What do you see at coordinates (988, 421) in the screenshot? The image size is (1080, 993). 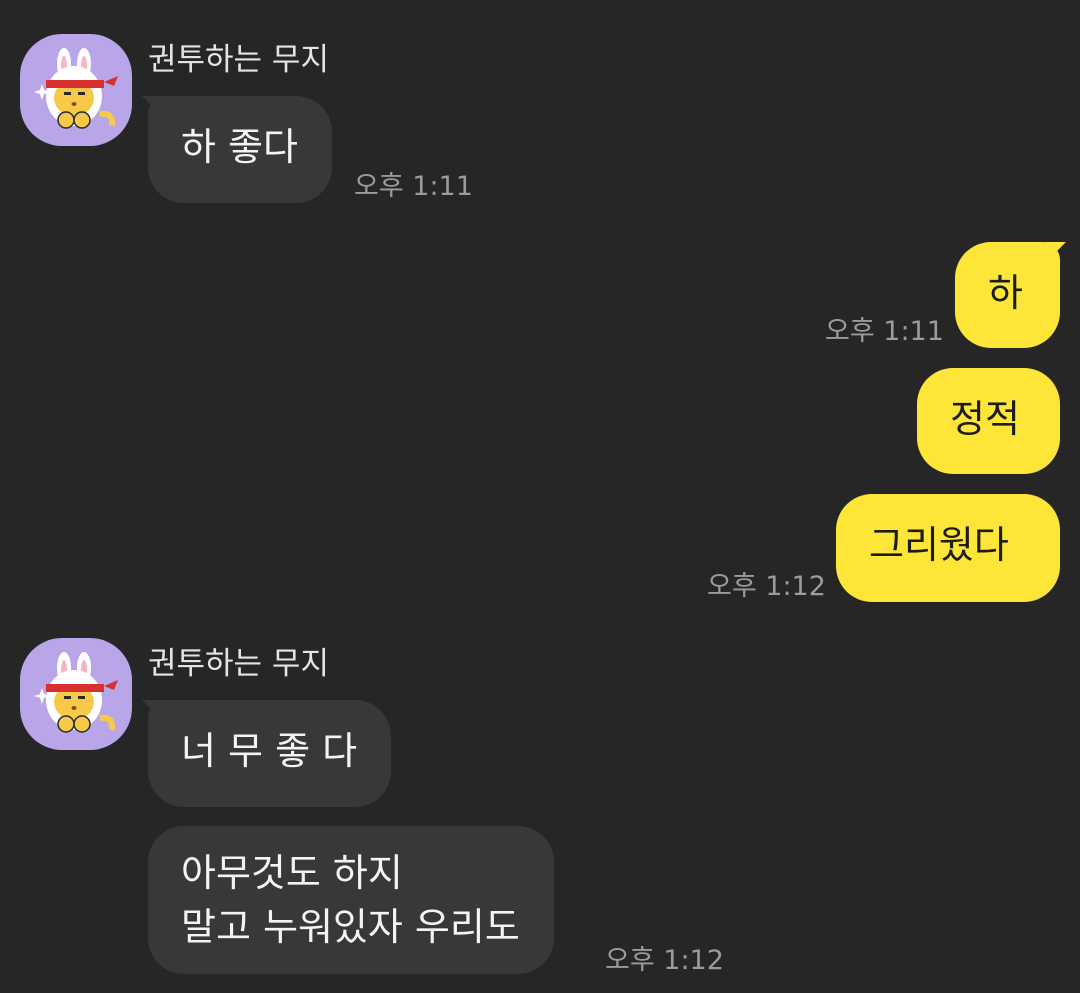 I see `message-bubble: 정적` at bounding box center [988, 421].